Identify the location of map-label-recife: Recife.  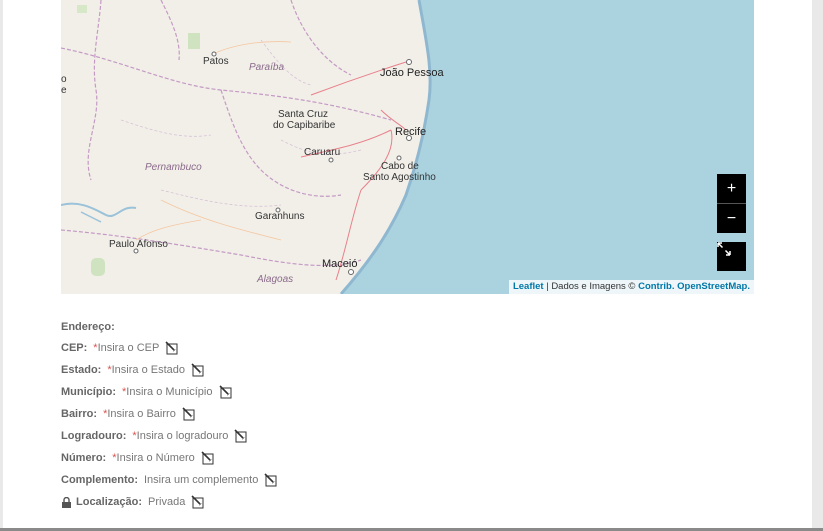
(411, 132).